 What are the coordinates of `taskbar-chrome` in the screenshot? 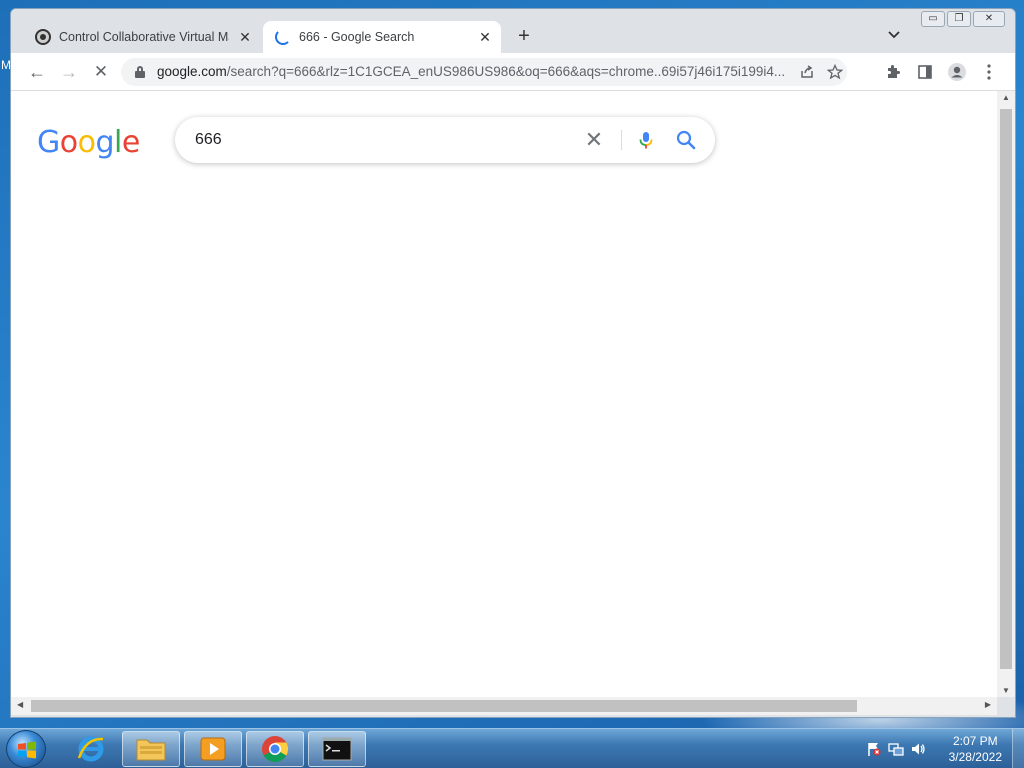 It's located at (275, 749).